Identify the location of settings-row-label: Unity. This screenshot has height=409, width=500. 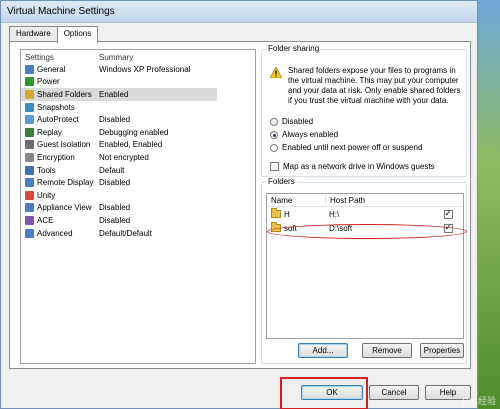
(46, 195).